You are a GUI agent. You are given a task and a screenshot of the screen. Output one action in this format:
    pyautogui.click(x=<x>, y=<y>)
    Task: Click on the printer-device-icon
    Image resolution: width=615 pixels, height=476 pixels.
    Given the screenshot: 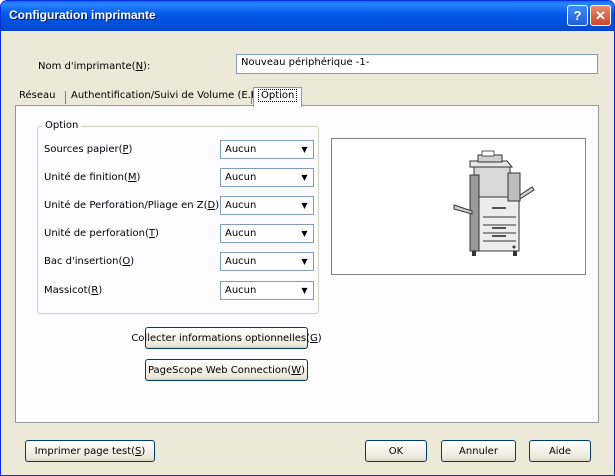 What is the action you would take?
    pyautogui.click(x=494, y=203)
    